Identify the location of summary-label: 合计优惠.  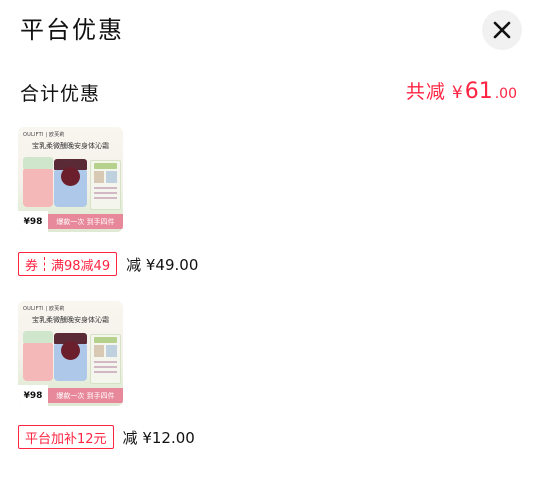
(60, 94).